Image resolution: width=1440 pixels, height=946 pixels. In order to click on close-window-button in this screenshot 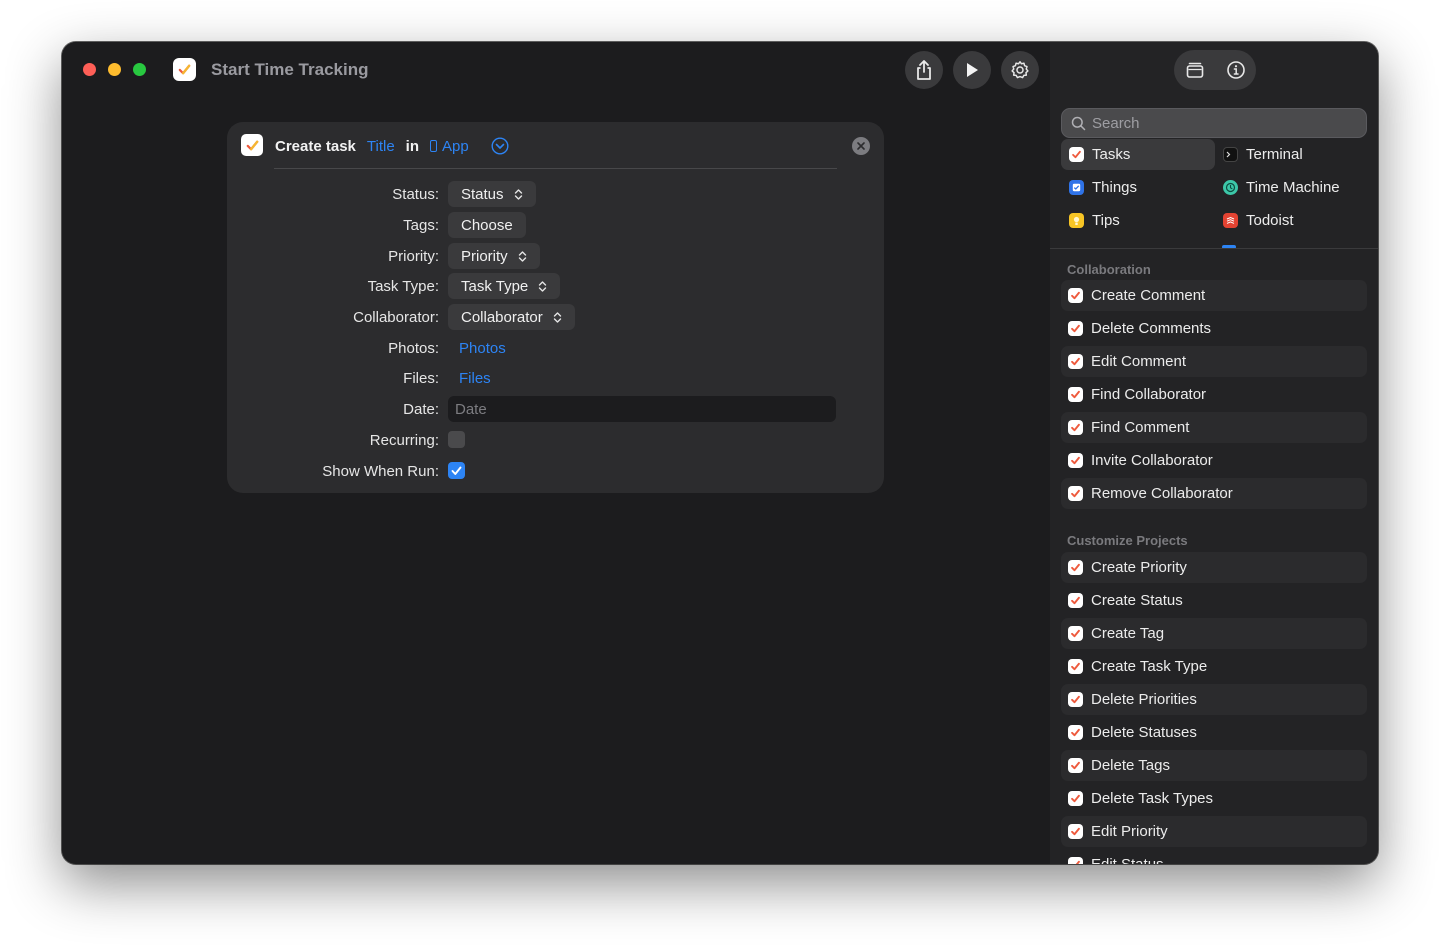, I will do `click(89, 69)`.